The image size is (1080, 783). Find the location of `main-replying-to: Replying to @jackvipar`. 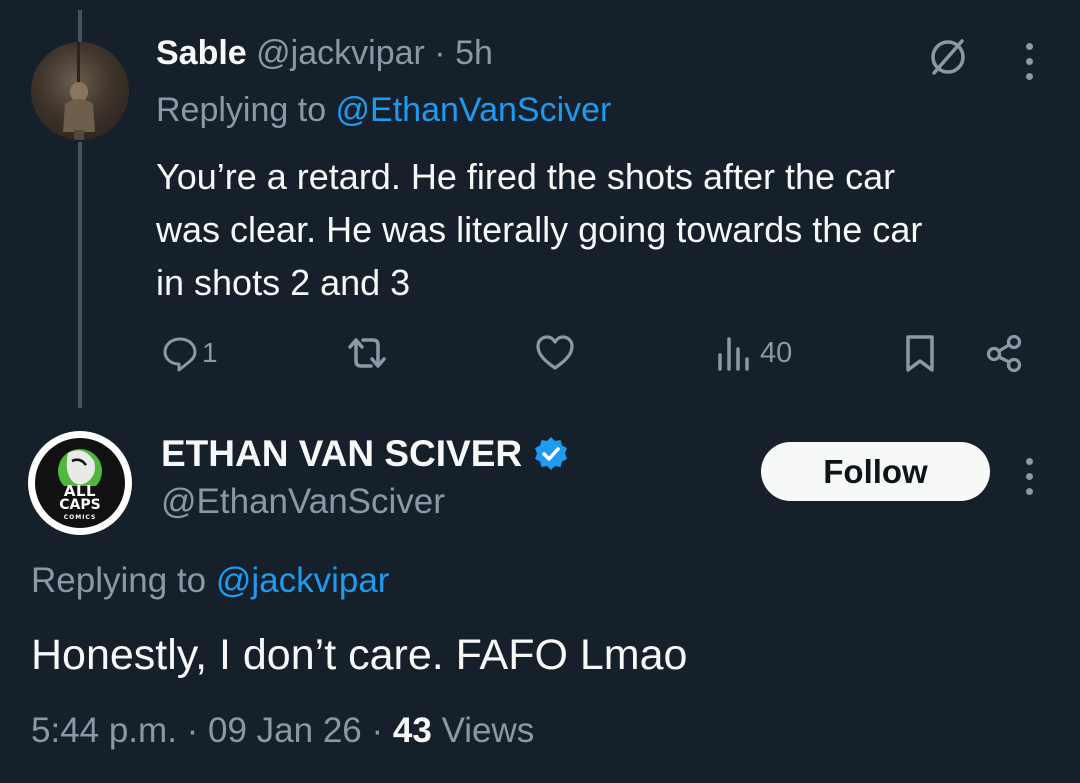

main-replying-to: Replying to @jackvipar is located at coordinates (210, 581).